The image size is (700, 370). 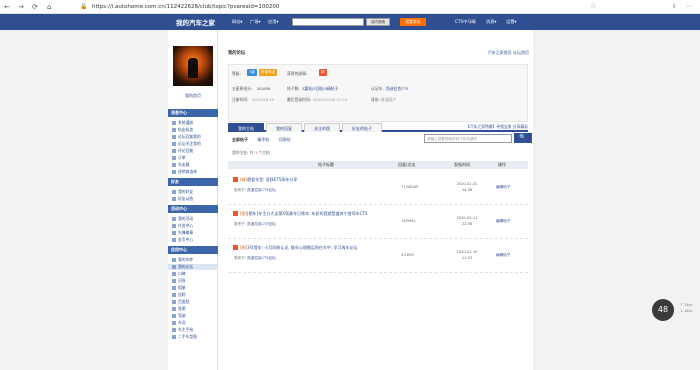 I want to click on post-title: [图]3号提车: 小月同修认证, 换车心理搬运到在车中; 学习周车论坛, so click(x=298, y=248).